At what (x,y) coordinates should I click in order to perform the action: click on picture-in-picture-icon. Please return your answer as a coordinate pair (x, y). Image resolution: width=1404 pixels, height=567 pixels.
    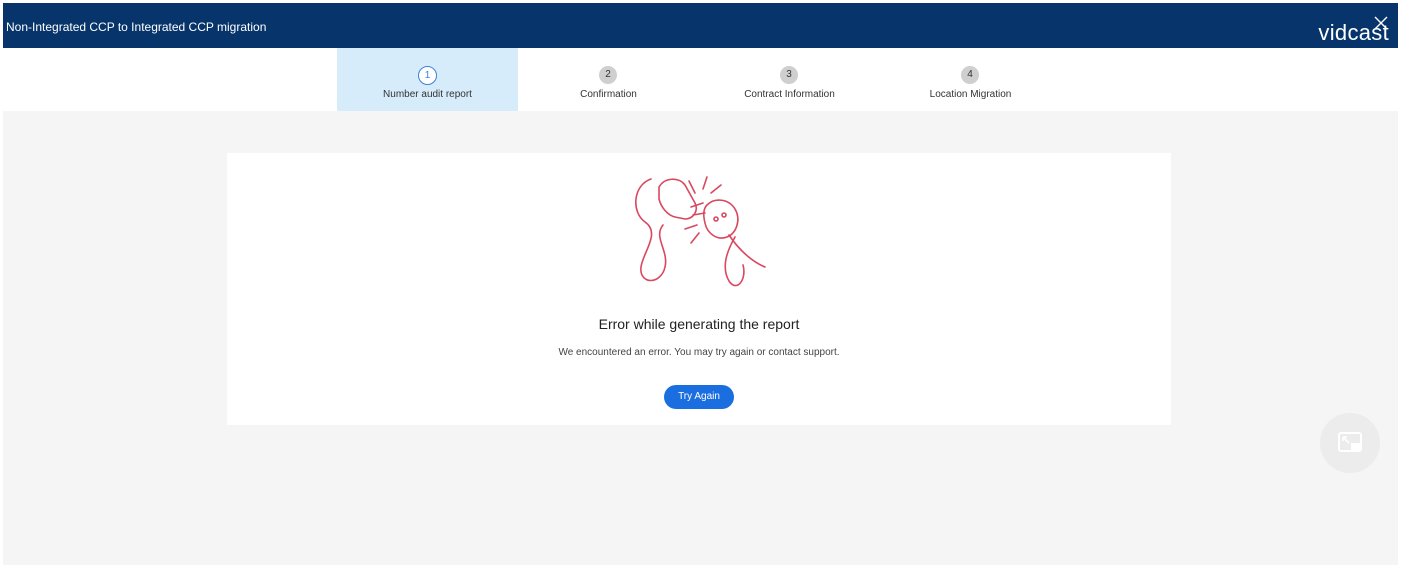
    Looking at the image, I should click on (1350, 442).